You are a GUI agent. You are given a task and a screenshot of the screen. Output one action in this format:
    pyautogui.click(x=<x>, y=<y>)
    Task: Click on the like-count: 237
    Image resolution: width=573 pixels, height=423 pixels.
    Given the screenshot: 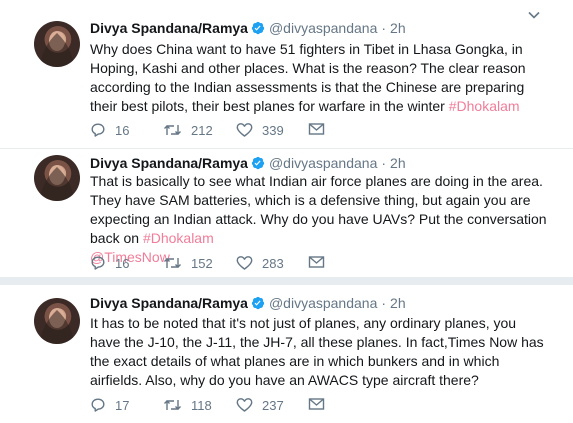 What is the action you would take?
    pyautogui.click(x=273, y=405)
    